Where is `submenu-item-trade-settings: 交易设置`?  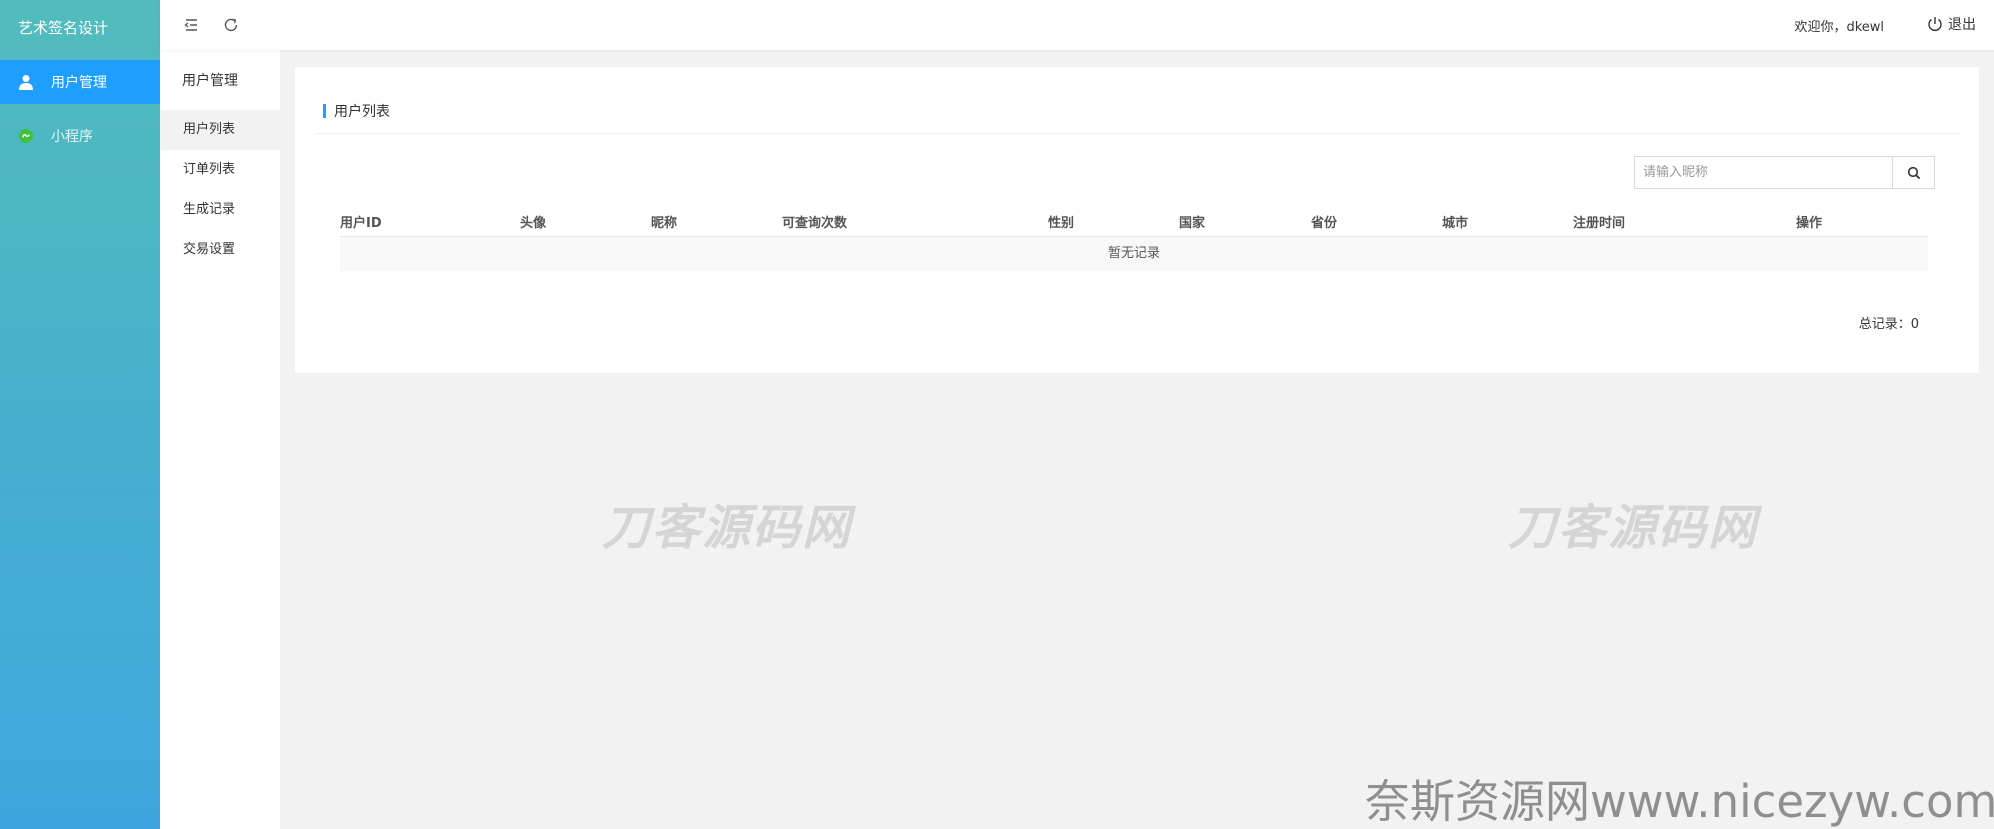 submenu-item-trade-settings: 交易设置 is located at coordinates (220, 250).